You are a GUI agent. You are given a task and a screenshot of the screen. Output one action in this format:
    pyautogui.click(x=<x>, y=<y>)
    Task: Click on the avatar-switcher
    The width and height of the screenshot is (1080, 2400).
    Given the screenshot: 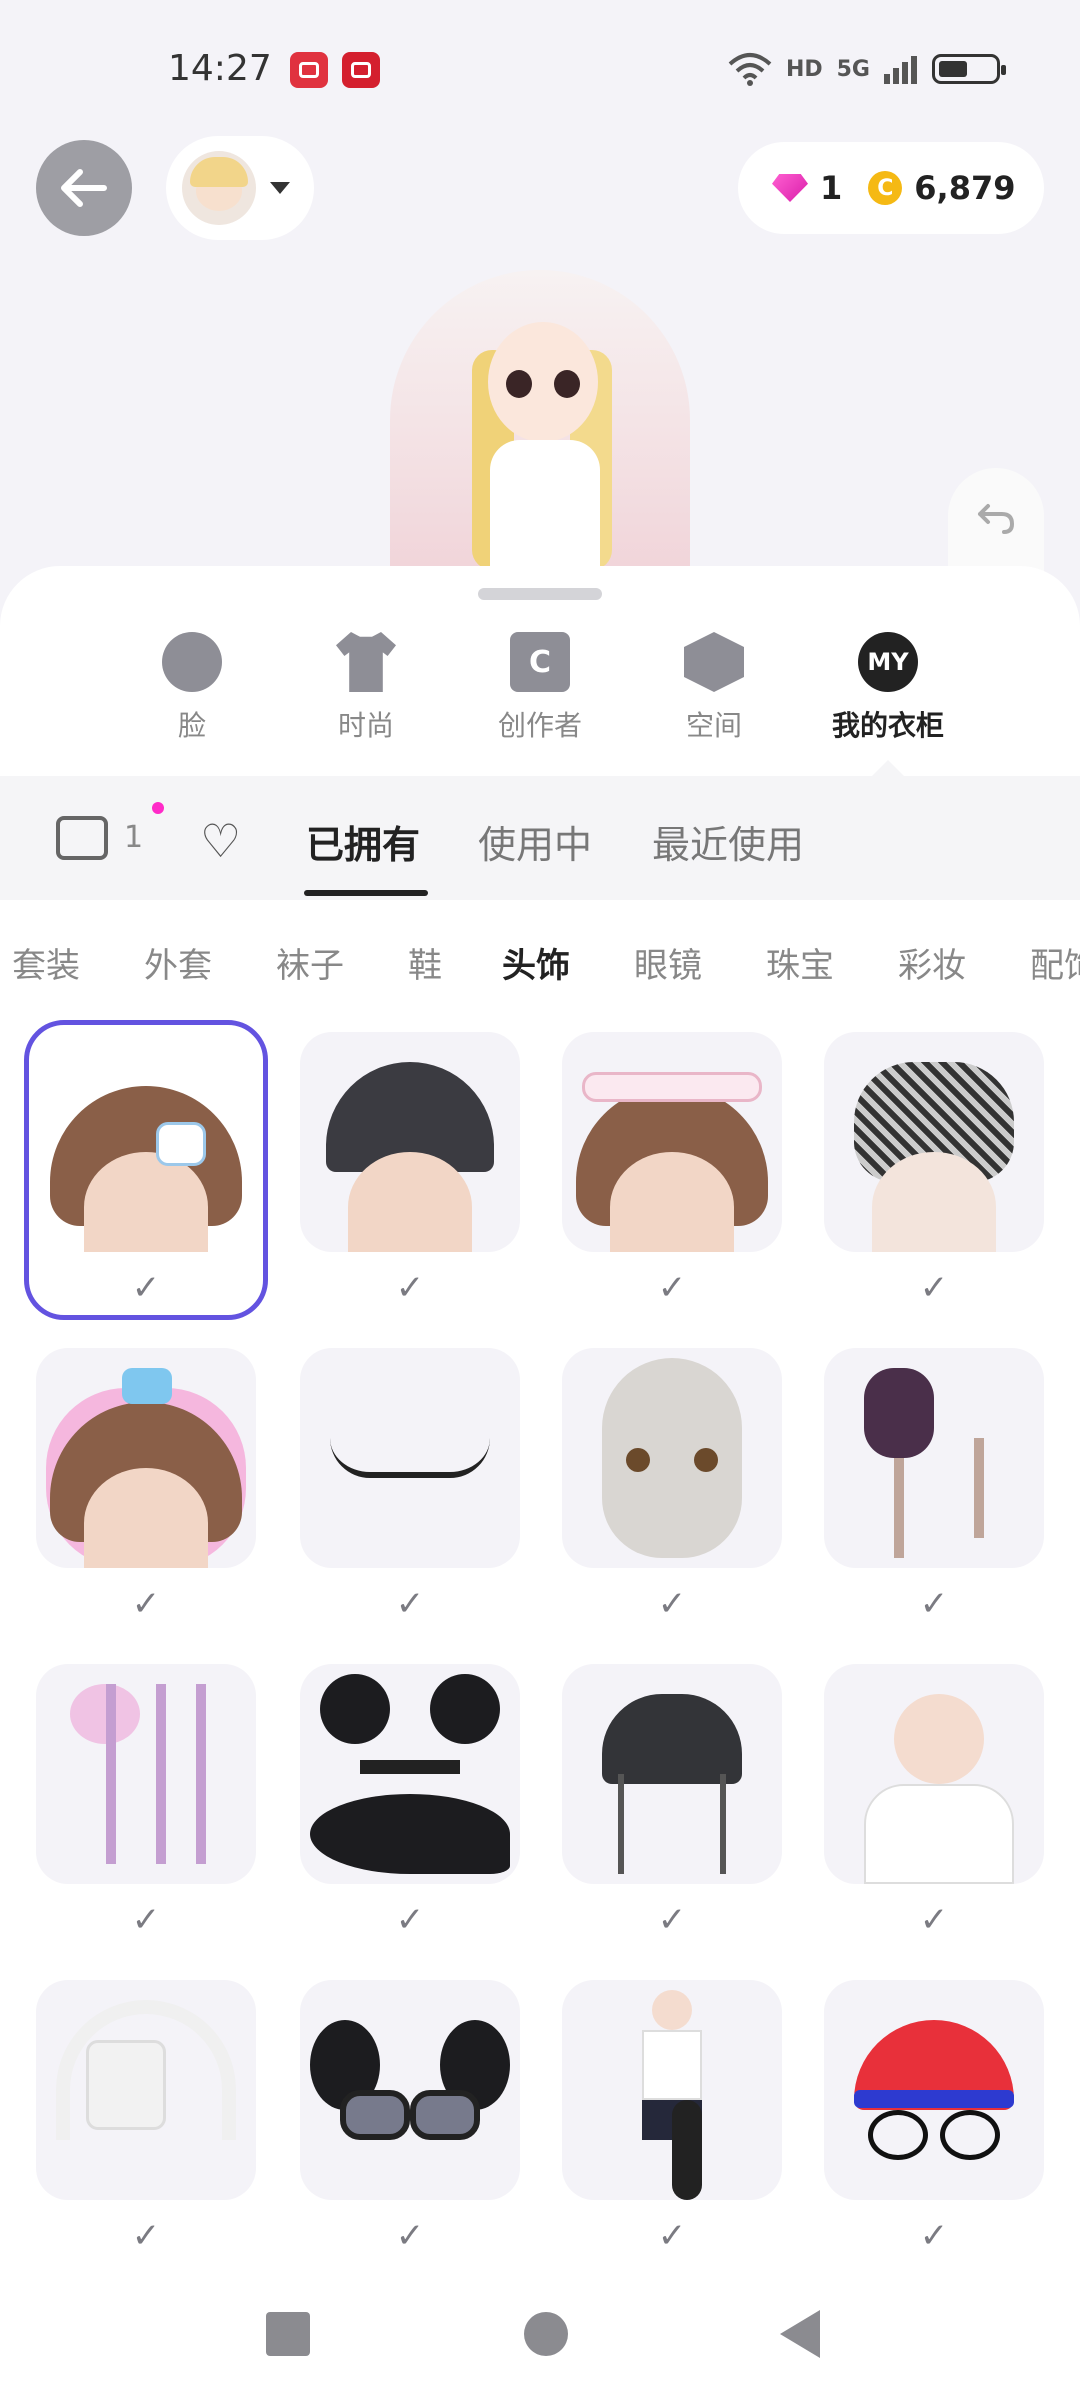 What is the action you would take?
    pyautogui.click(x=240, y=188)
    